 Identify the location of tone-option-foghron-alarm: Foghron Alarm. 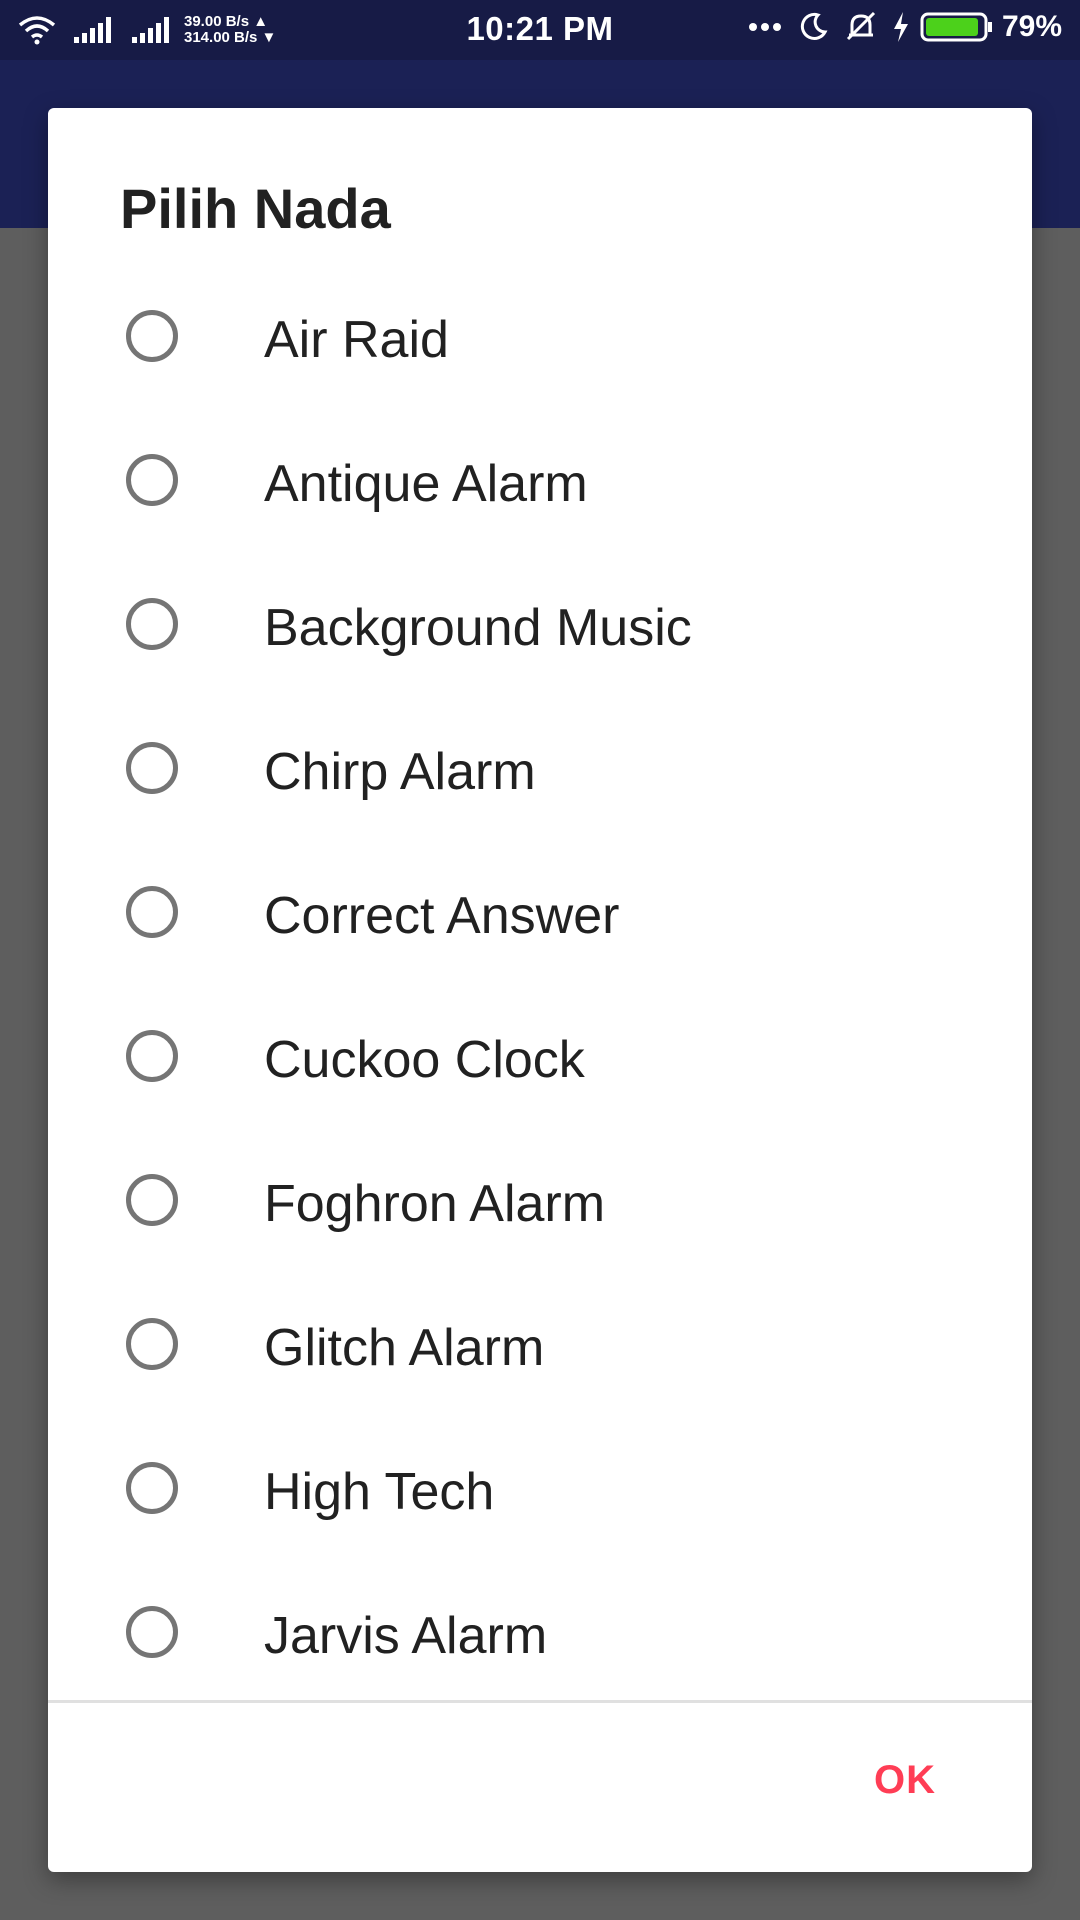
(540, 1204).